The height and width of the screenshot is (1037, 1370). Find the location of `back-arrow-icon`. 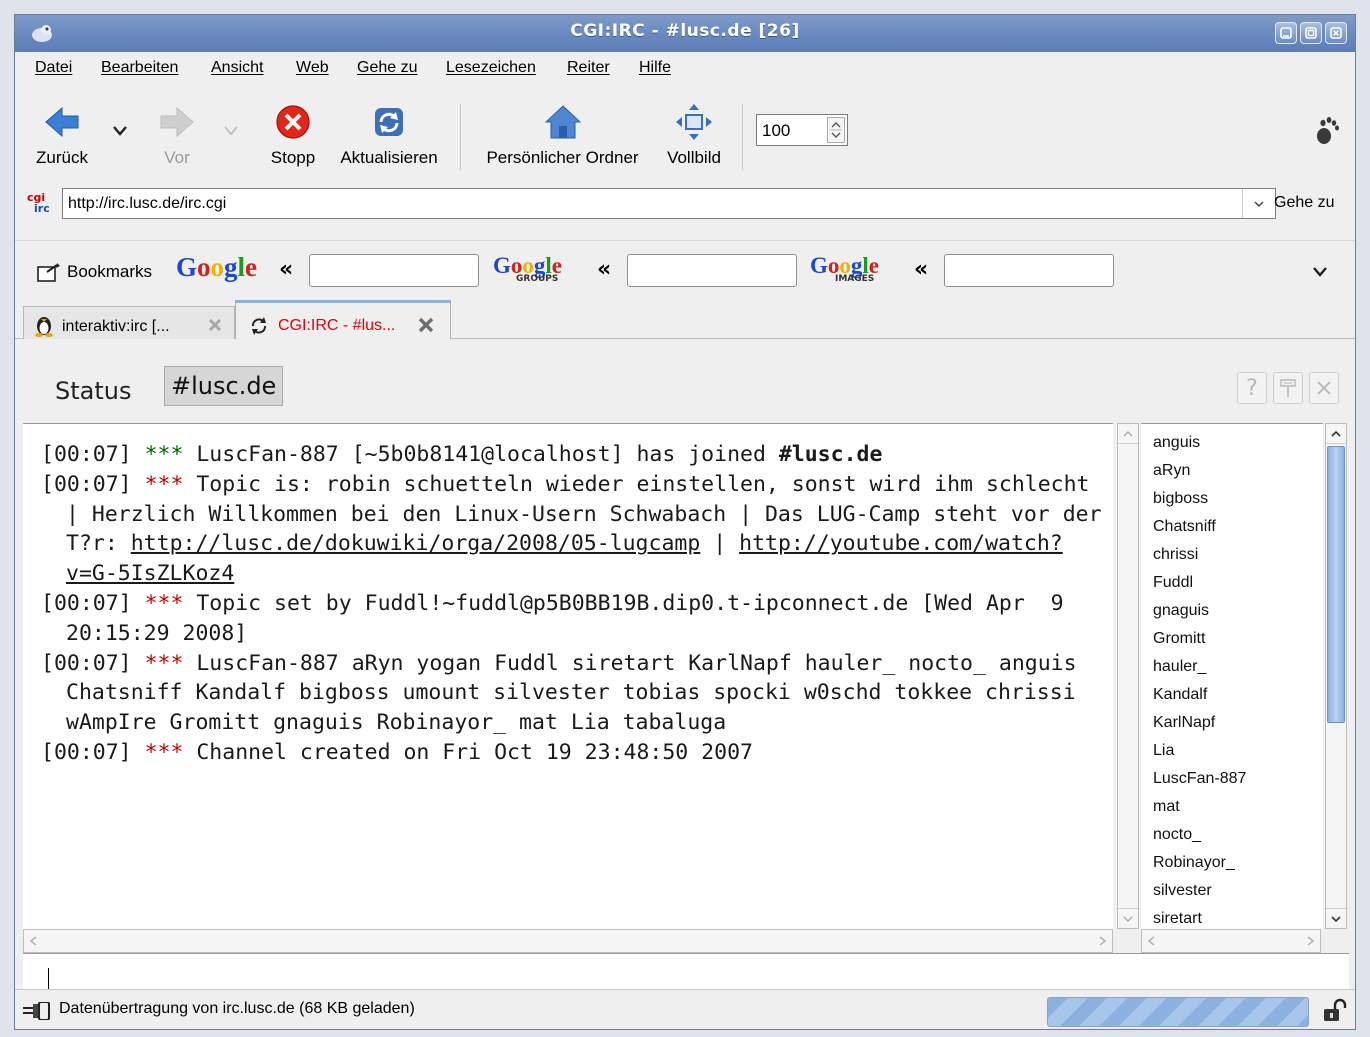

back-arrow-icon is located at coordinates (62, 122).